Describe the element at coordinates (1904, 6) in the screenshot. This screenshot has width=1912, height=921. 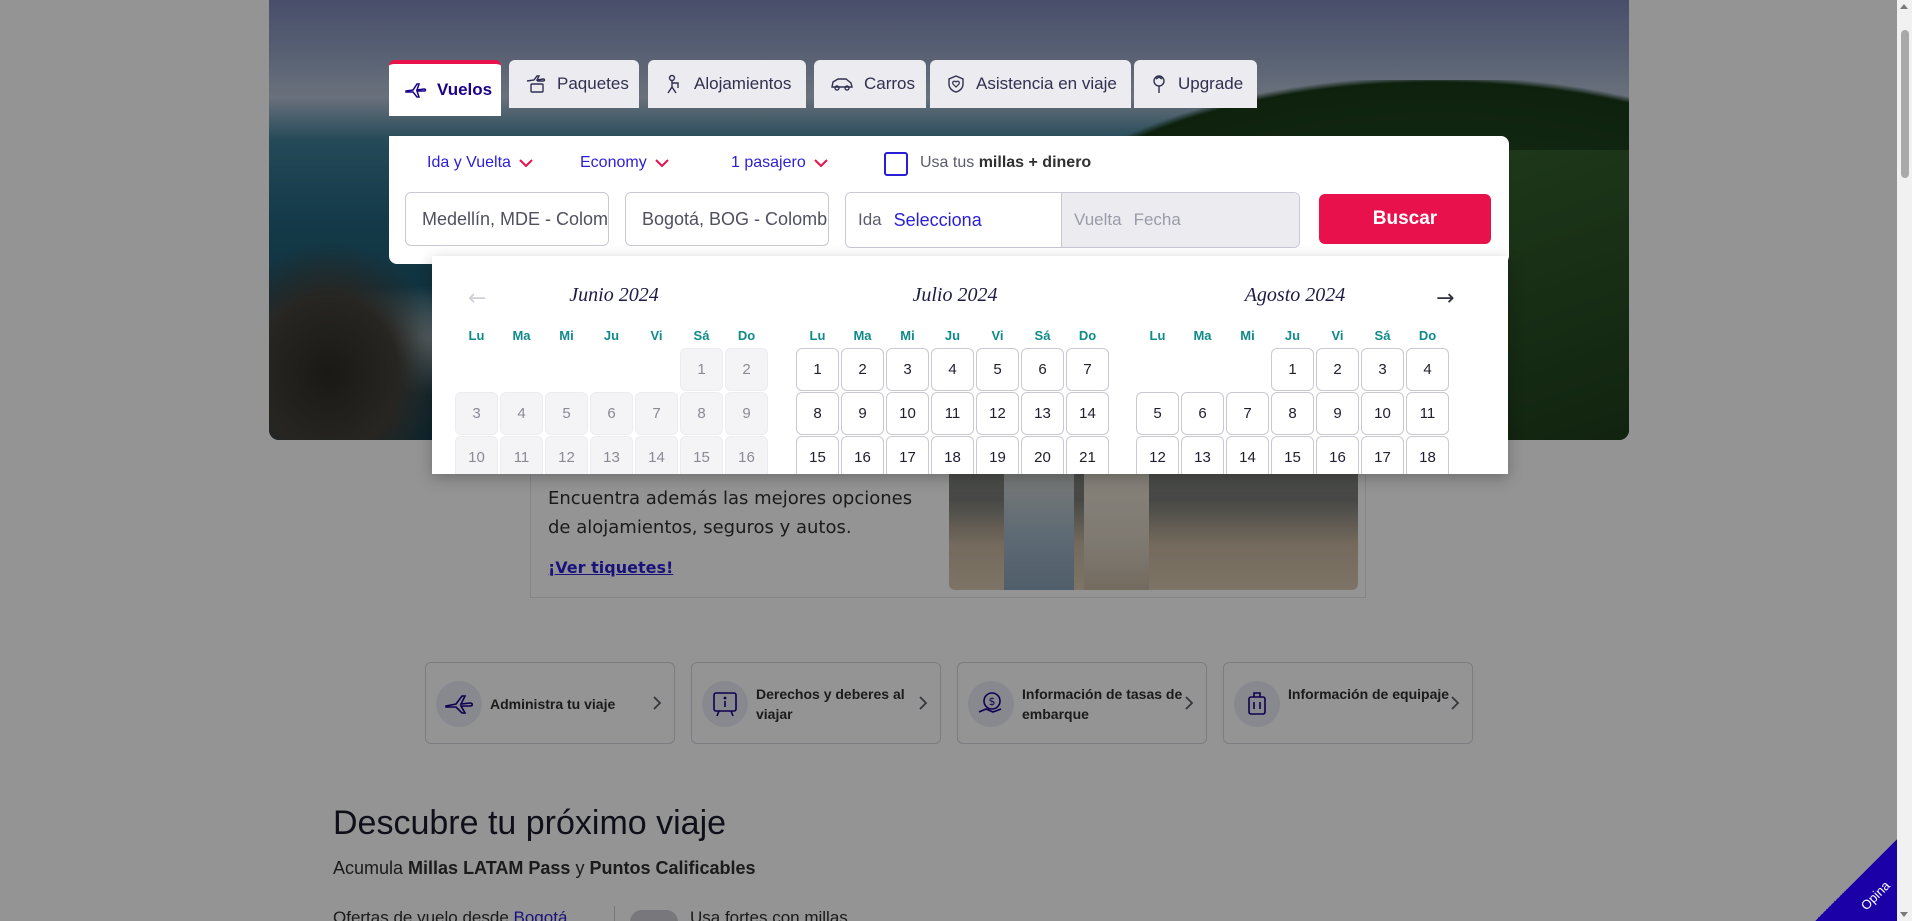
I see `scroll-up-arrow-icon` at that location.